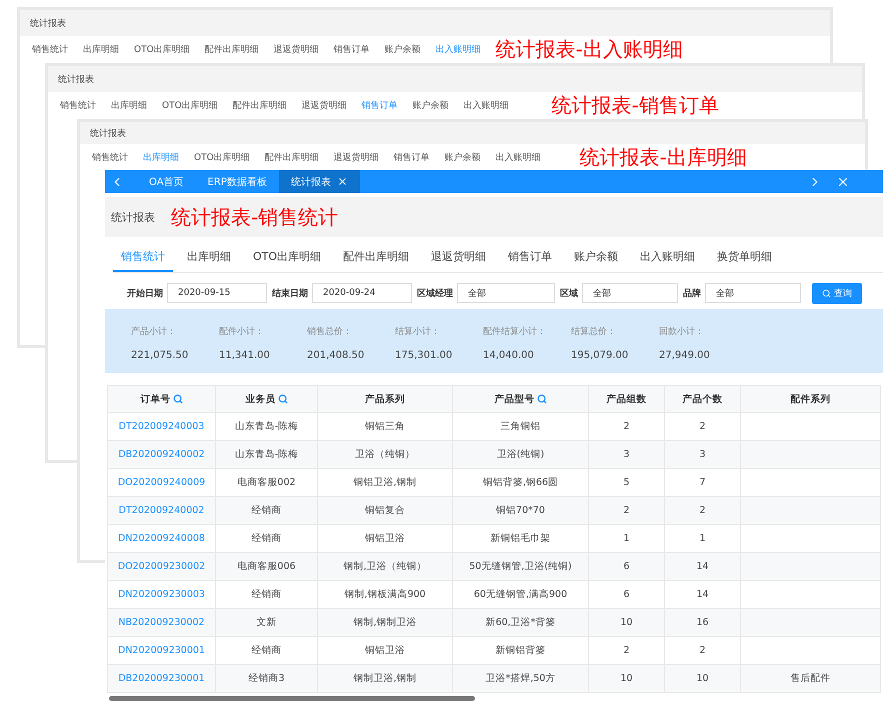  I want to click on annotation-caption: 统计报表-出库明细, so click(663, 157).